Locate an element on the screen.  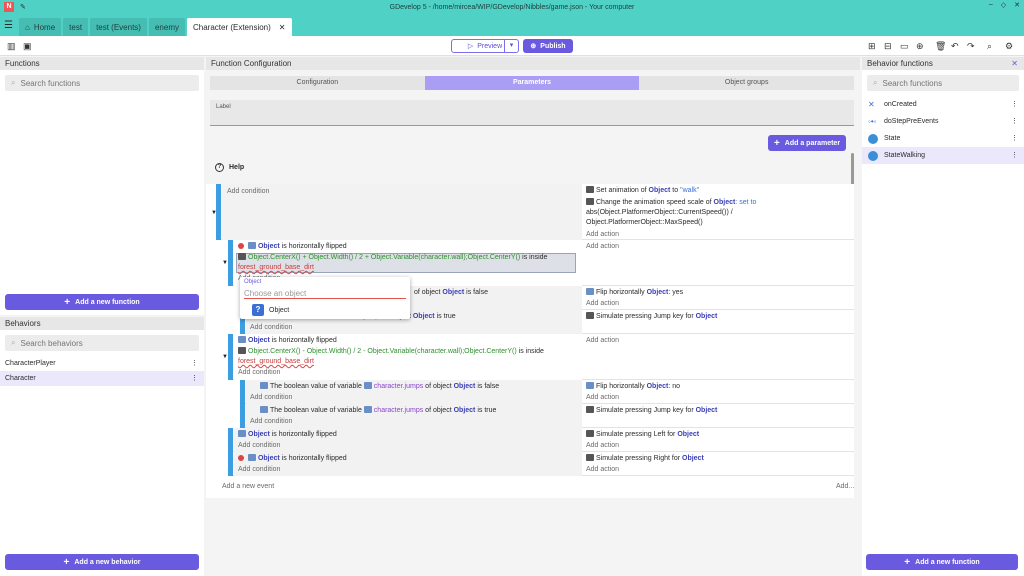
behavior-functions-search: ⌕ is located at coordinates (943, 83).